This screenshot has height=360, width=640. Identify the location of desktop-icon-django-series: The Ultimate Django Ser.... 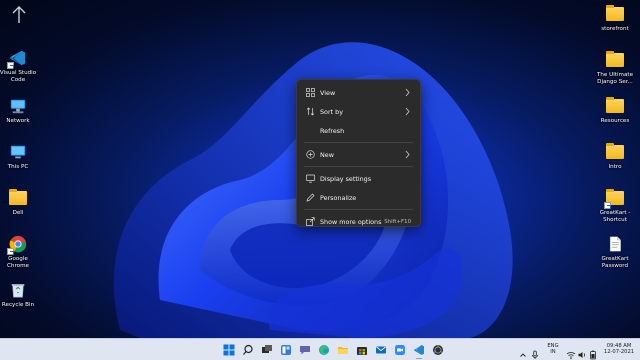
(615, 67).